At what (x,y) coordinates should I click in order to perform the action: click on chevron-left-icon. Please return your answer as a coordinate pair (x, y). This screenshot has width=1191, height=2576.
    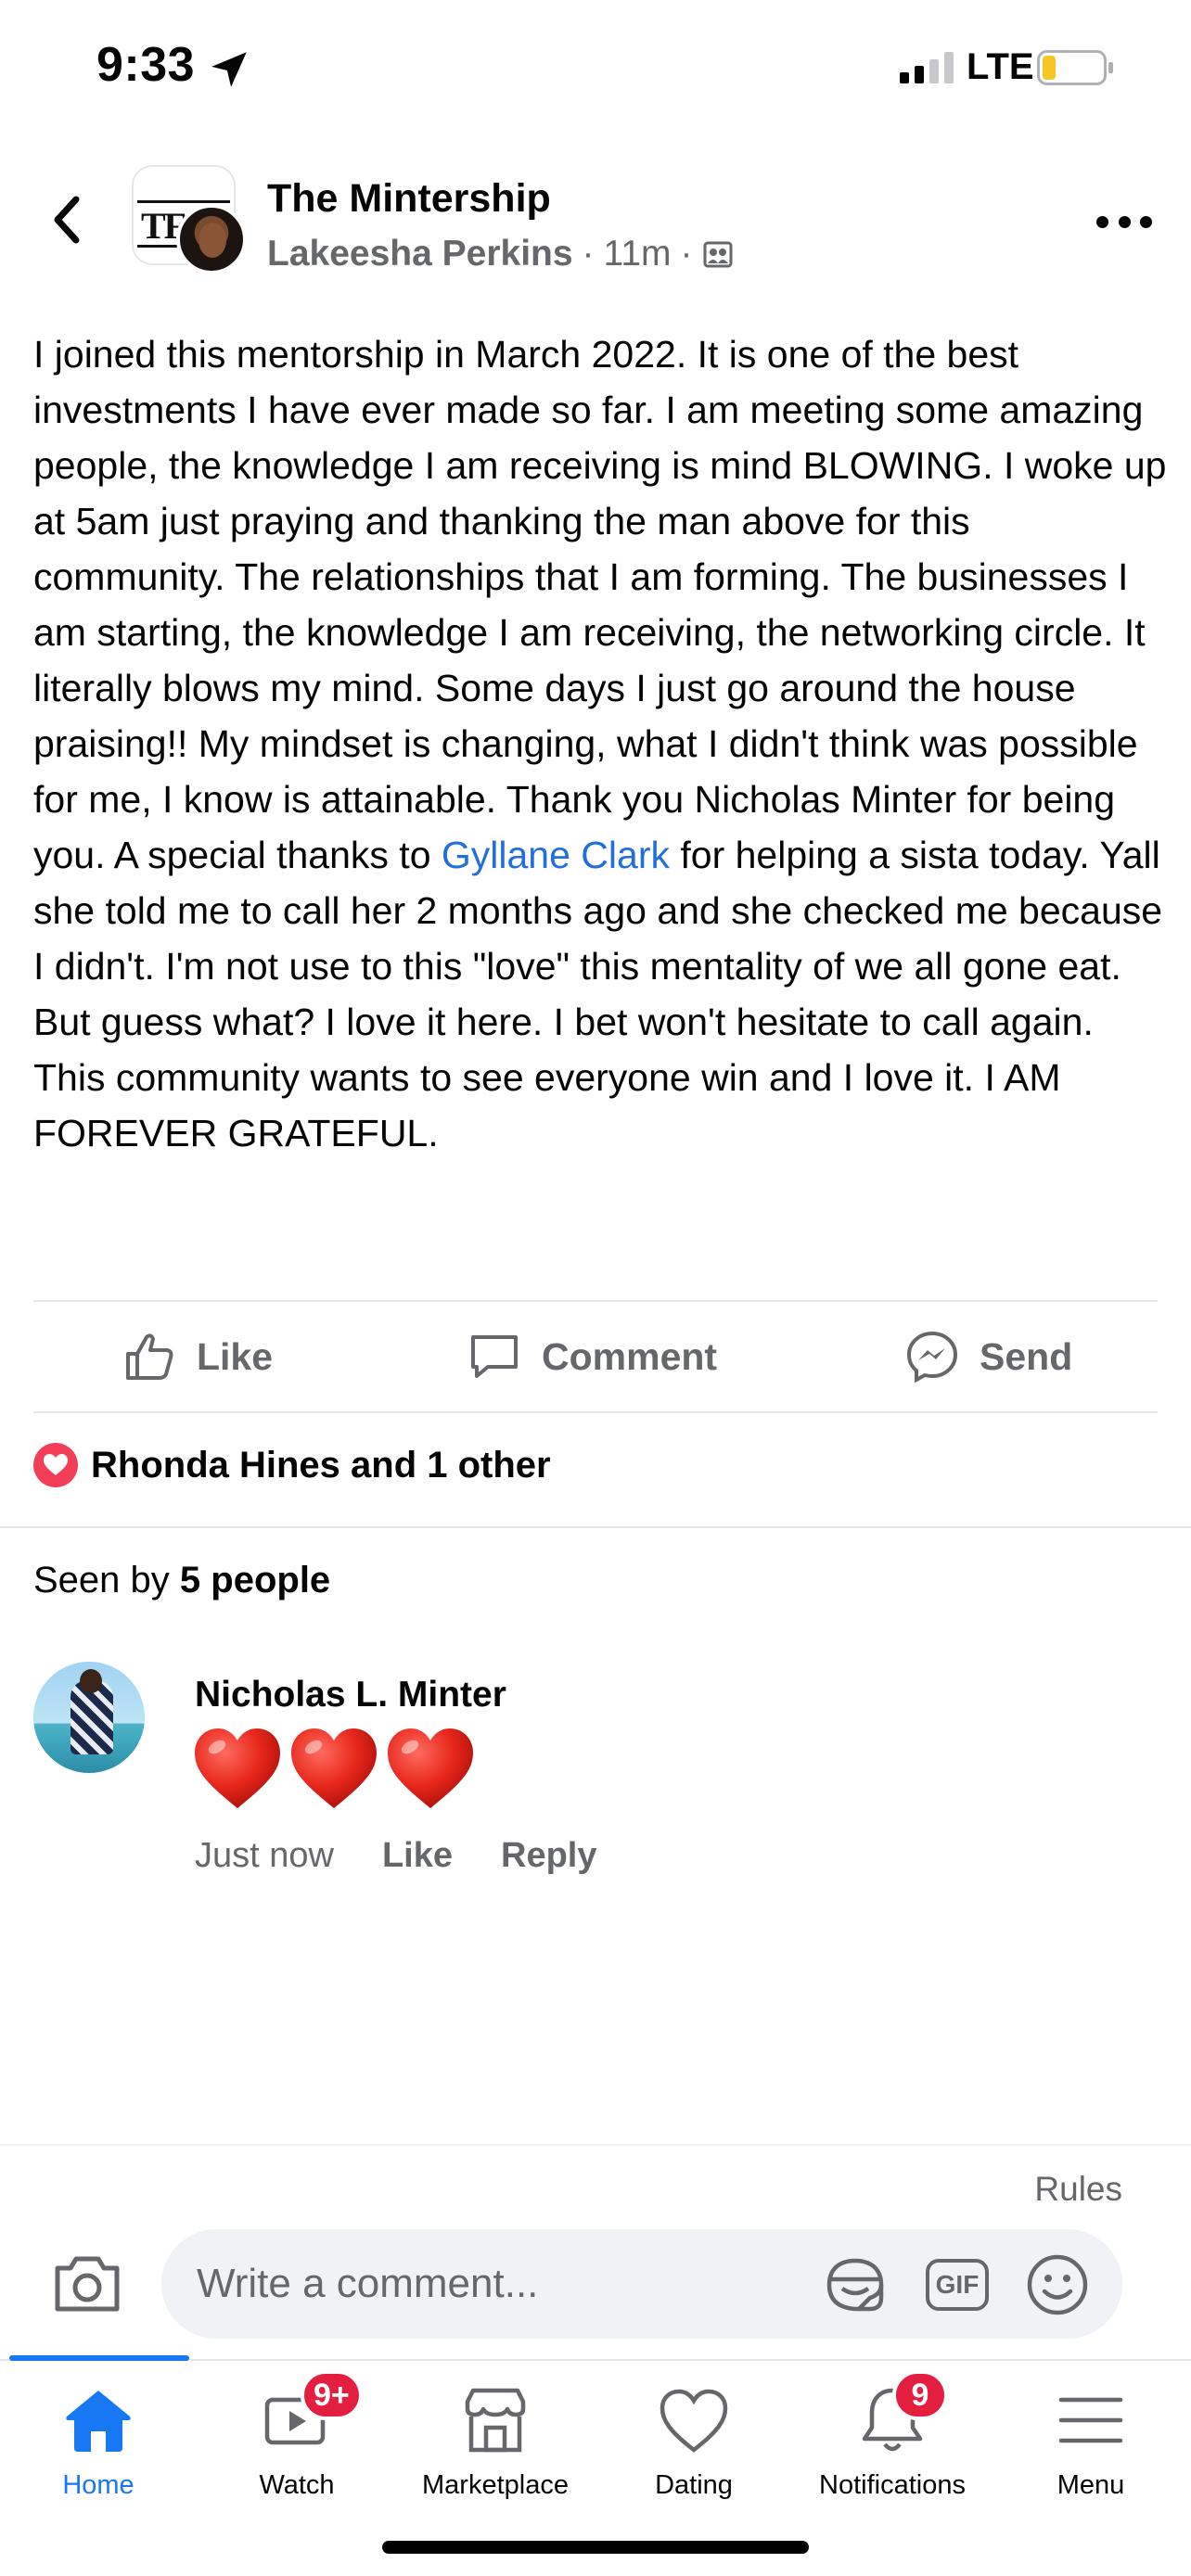
    Looking at the image, I should click on (67, 220).